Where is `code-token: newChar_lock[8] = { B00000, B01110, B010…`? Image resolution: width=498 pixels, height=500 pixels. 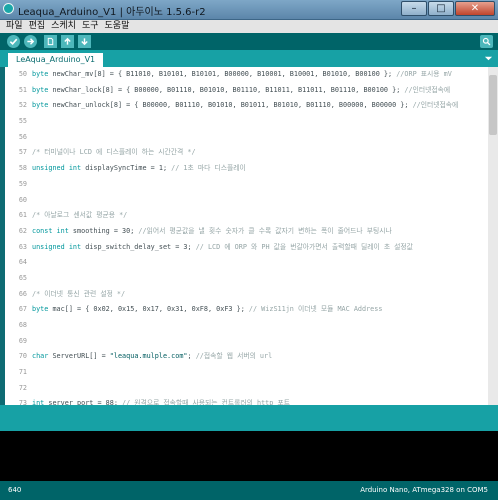
code-token: newChar_lock[8] = { B00000, B01110, B010… is located at coordinates (226, 89).